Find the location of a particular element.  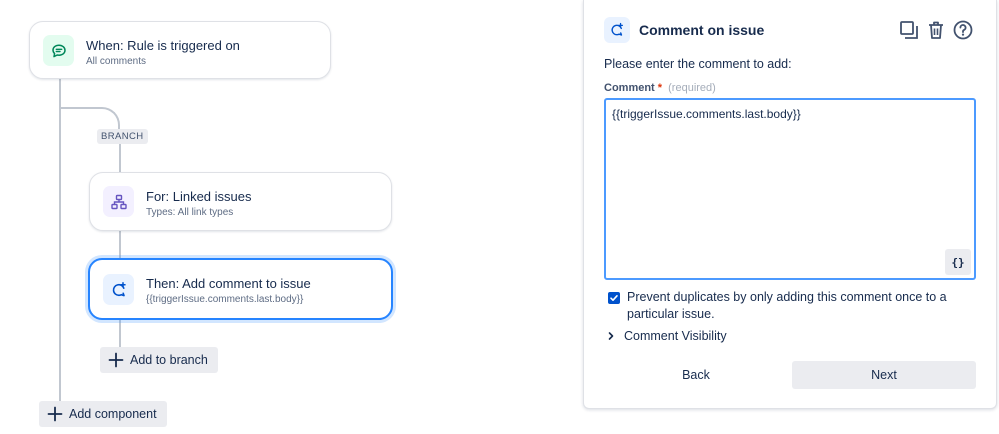

comment-visibility-toggle: Comment Visibility is located at coordinates (666, 336).